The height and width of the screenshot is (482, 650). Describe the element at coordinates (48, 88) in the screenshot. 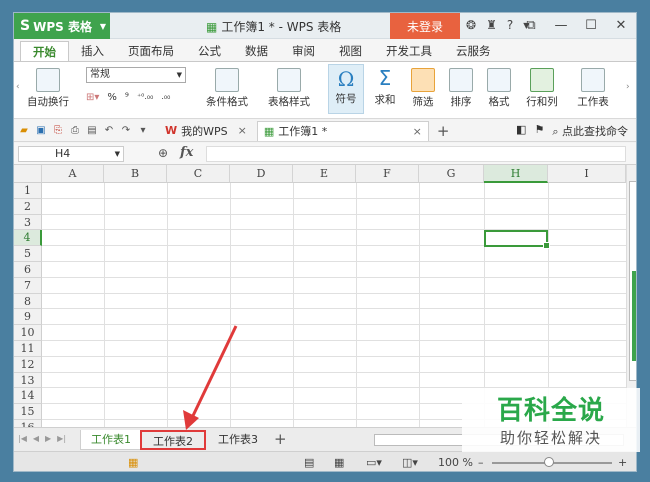

I see `wrap-text-button: 自动换行` at that location.